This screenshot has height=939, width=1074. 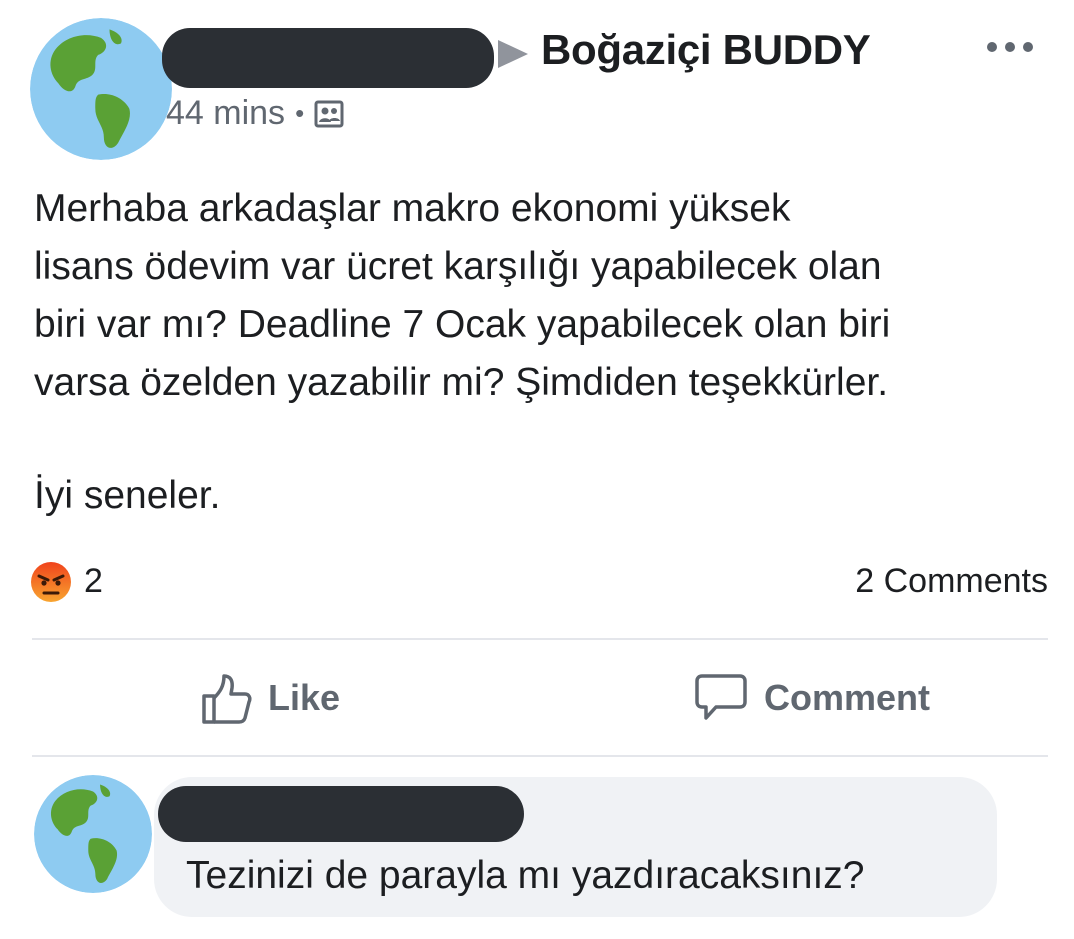 I want to click on post-closing-text: İyi seneler., so click(x=127, y=495).